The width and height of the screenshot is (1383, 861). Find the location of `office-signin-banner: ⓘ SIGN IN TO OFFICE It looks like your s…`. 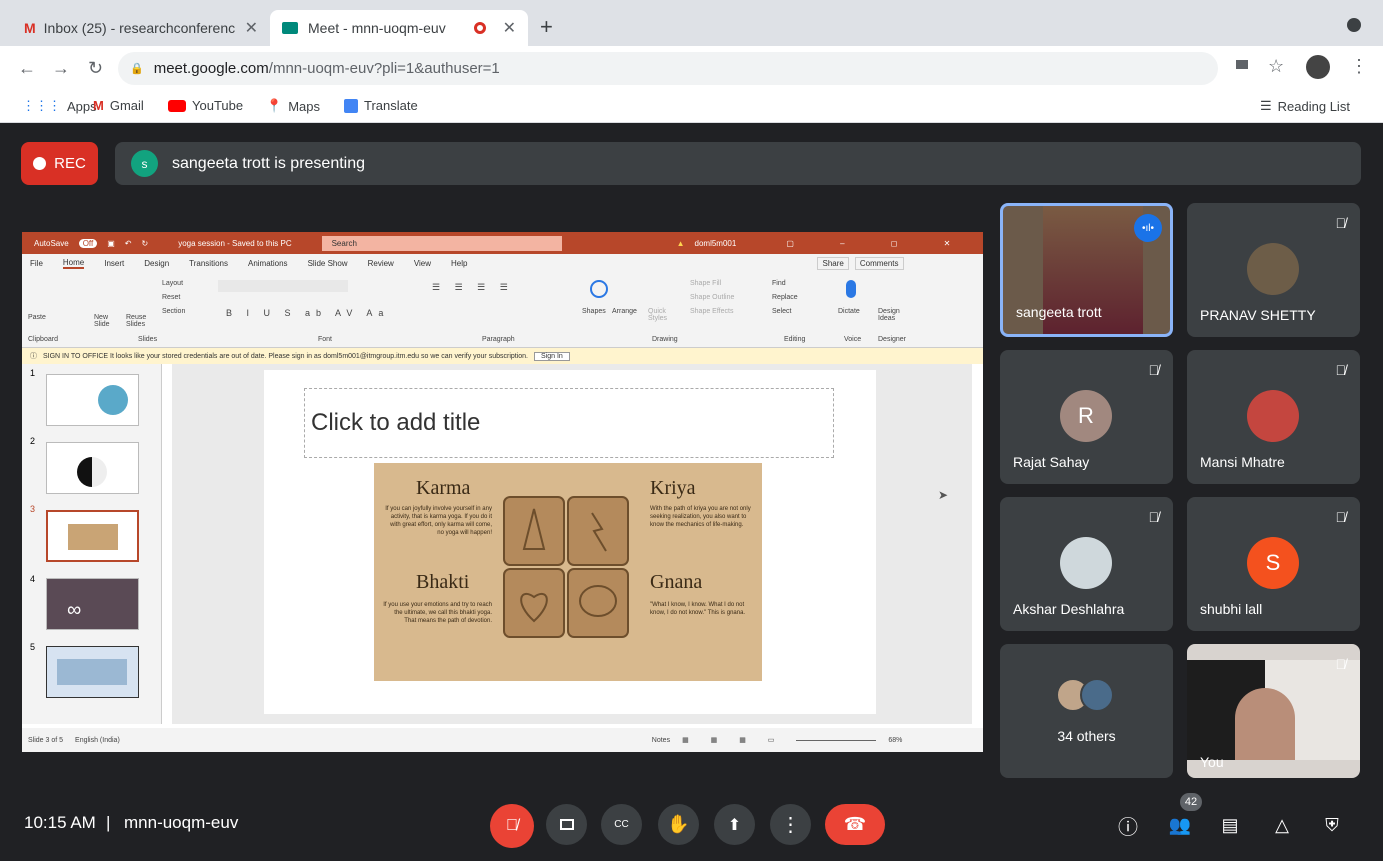

office-signin-banner: ⓘ SIGN IN TO OFFICE It looks like your s… is located at coordinates (502, 356).